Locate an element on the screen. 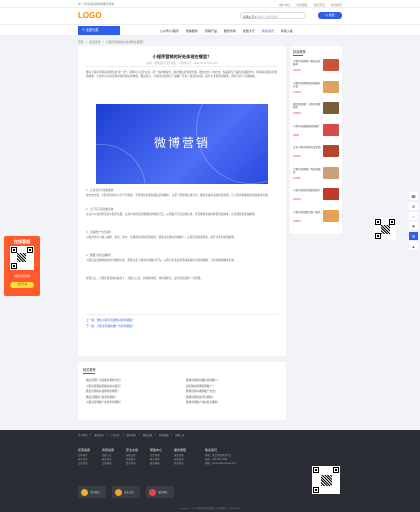  footer-column: 服务保障 退款说明 纠纷处理 服务承诺 is located at coordinates (180, 457).